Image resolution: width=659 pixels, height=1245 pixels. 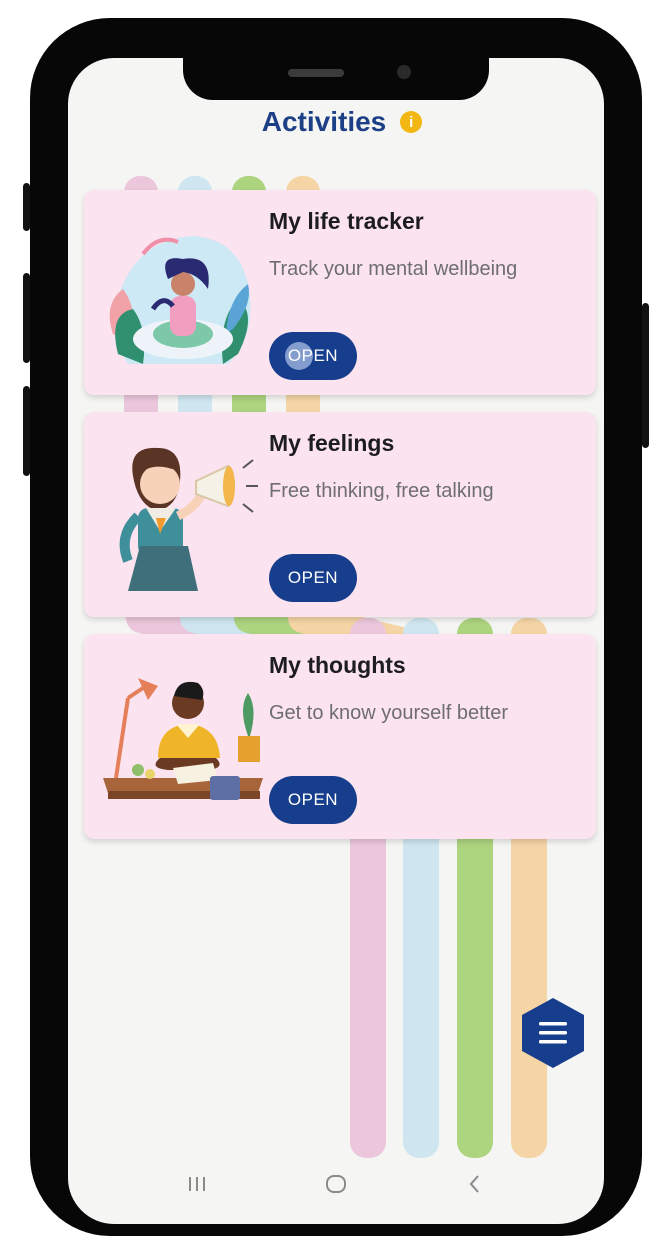 I want to click on card-subtitle: Free thinking, free talking, so click(x=381, y=491).